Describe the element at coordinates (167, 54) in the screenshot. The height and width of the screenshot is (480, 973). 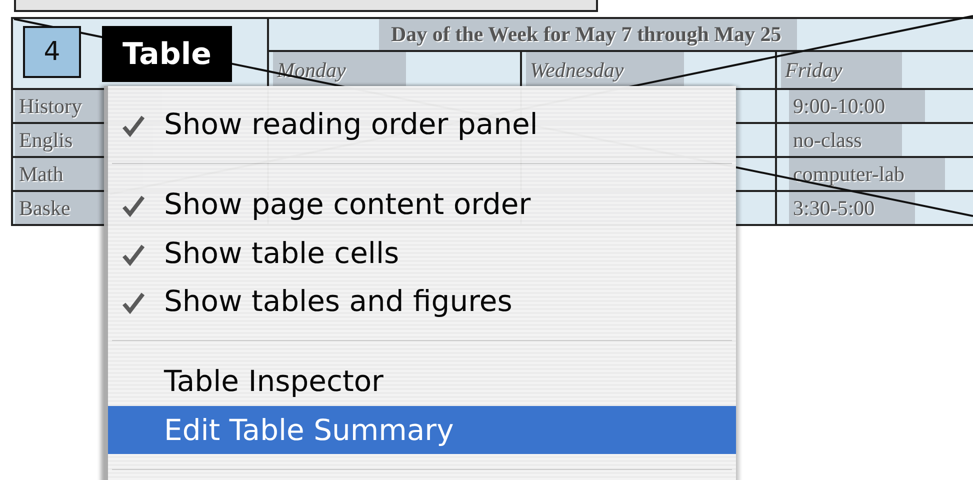
I see `tag-label: Table` at that location.